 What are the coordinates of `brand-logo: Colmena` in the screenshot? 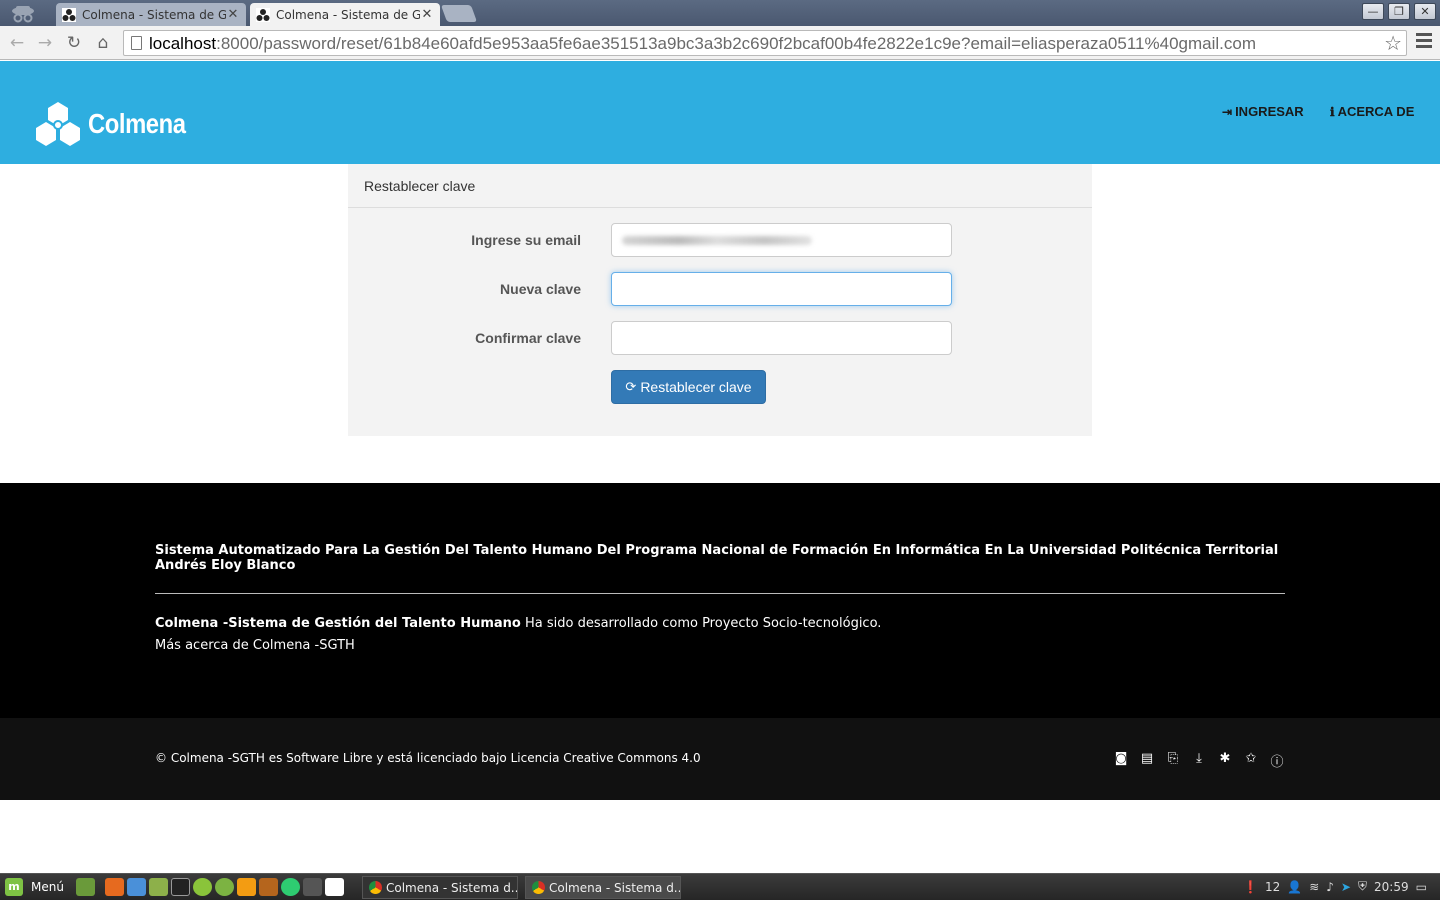 It's located at (118, 124).